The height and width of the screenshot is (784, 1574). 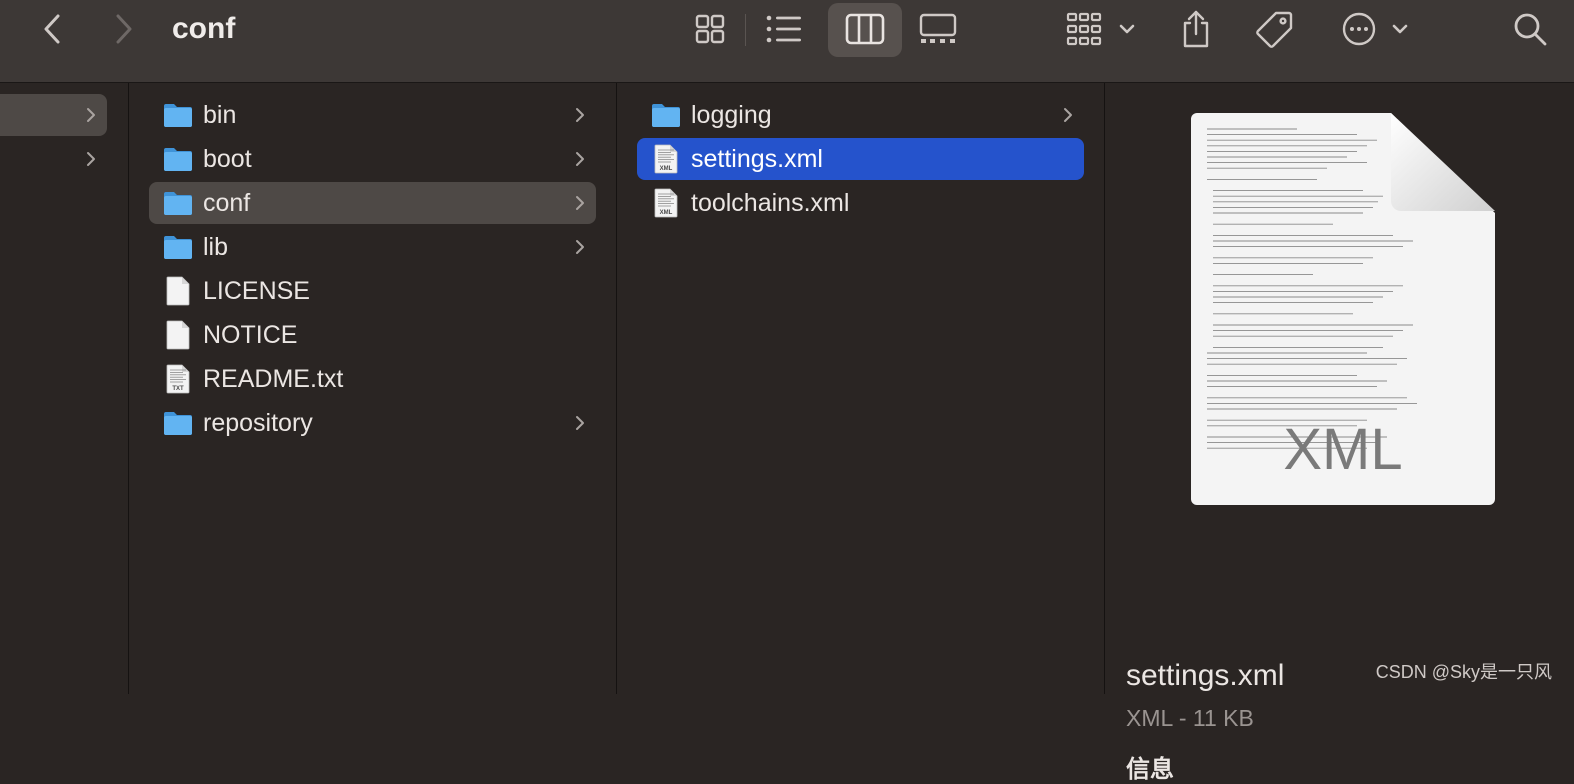 What do you see at coordinates (745, 30) in the screenshot?
I see `toolbar-separator` at bounding box center [745, 30].